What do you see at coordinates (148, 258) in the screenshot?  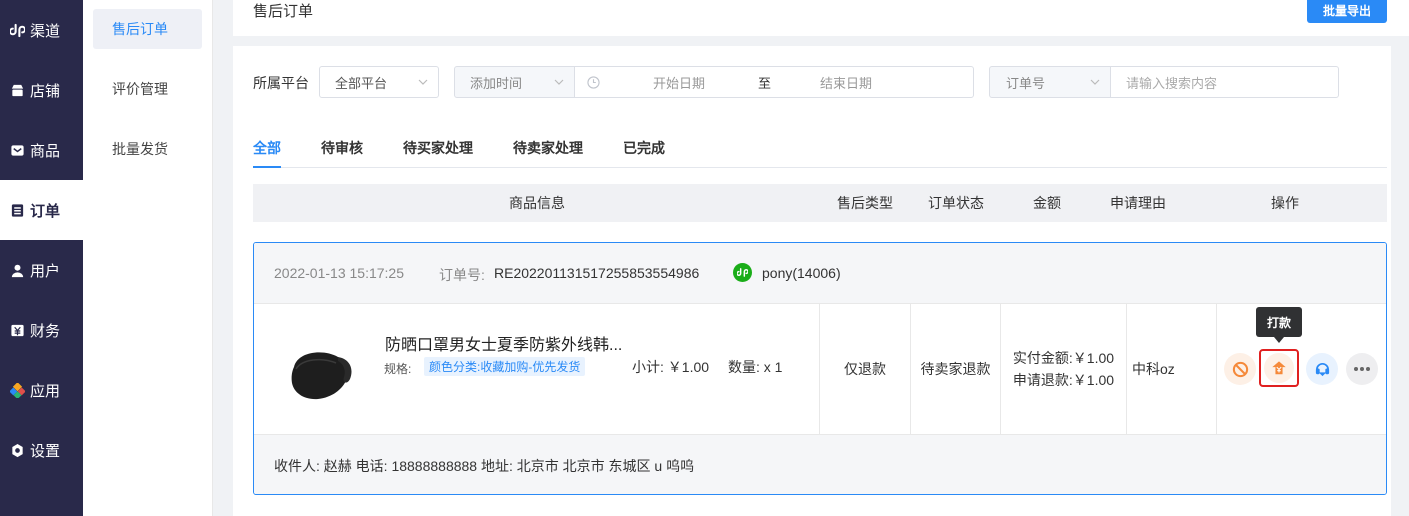 I see `submenu: 售后订单 评价管理 批量发货` at bounding box center [148, 258].